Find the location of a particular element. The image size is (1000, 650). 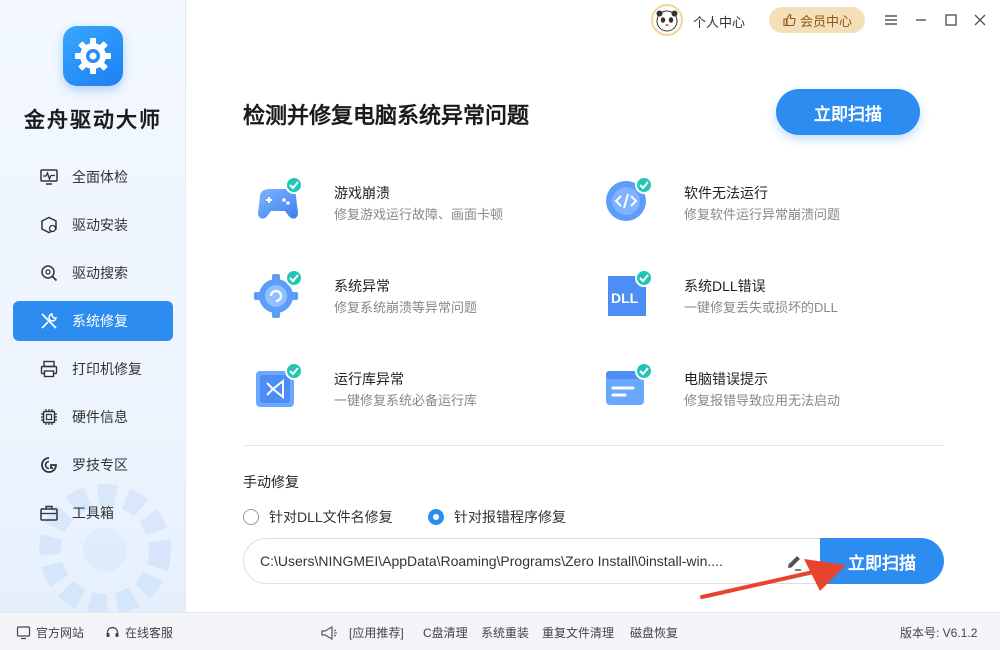

megaphone-icon is located at coordinates (329, 632).